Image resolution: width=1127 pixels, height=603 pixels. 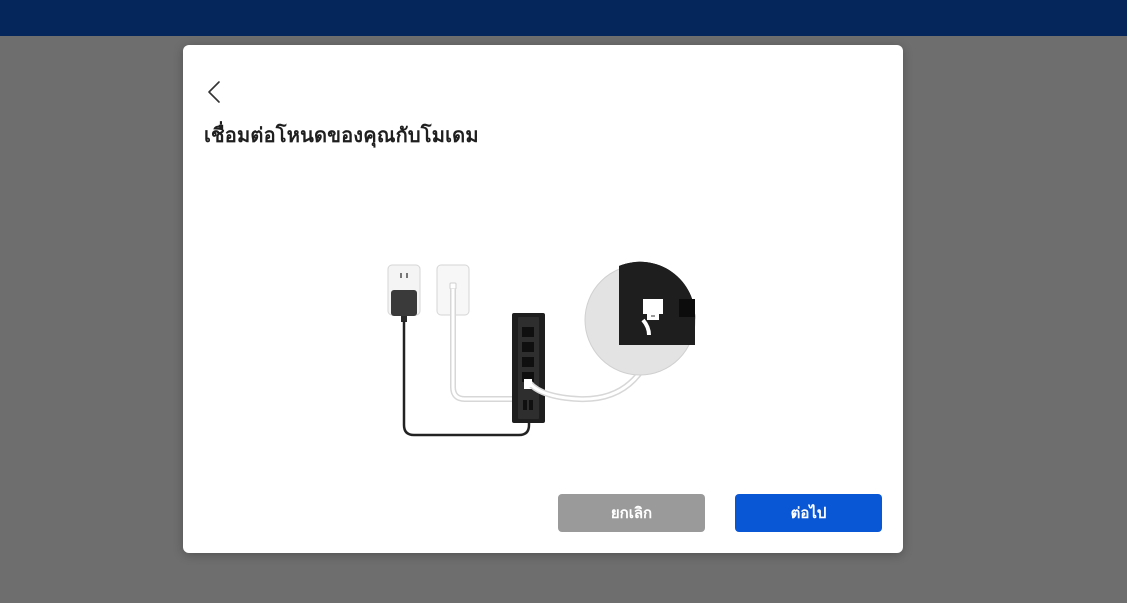 I want to click on next-button: ต่อไป, so click(x=808, y=513).